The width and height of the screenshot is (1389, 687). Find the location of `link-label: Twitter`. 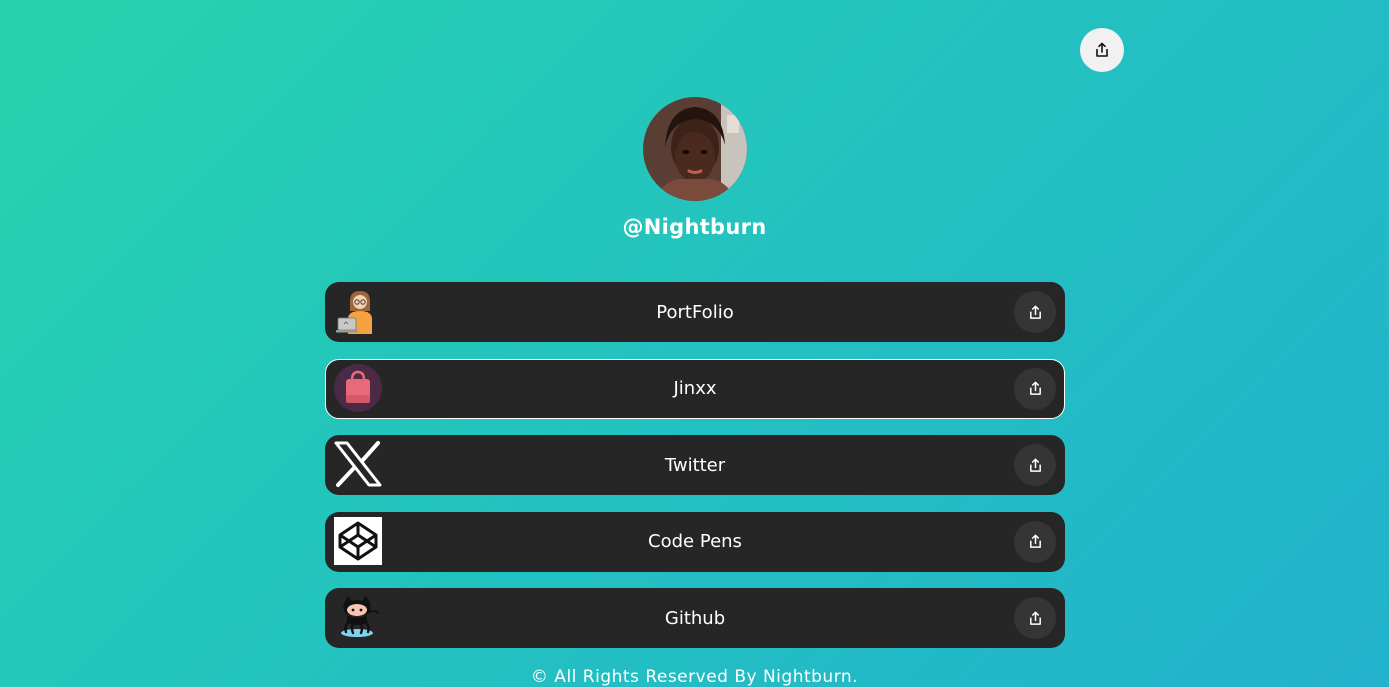

link-label: Twitter is located at coordinates (695, 465).